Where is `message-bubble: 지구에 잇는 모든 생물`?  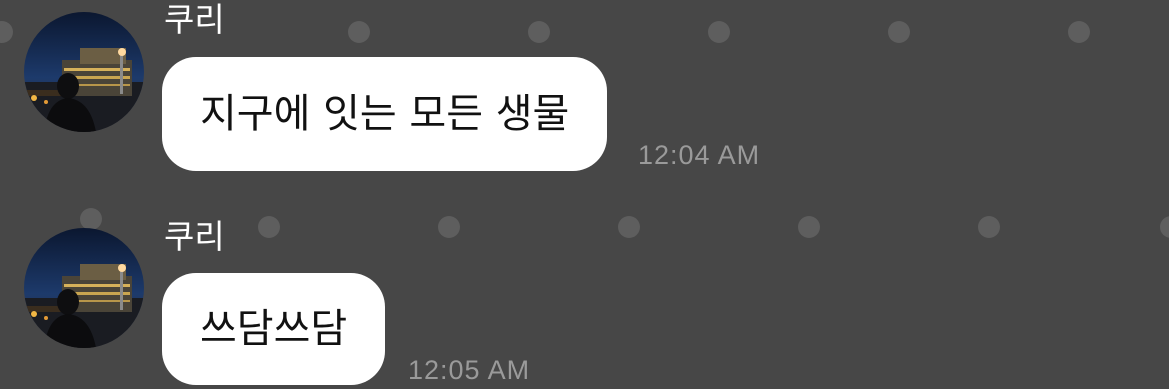
message-bubble: 지구에 잇는 모든 생물 is located at coordinates (385, 114).